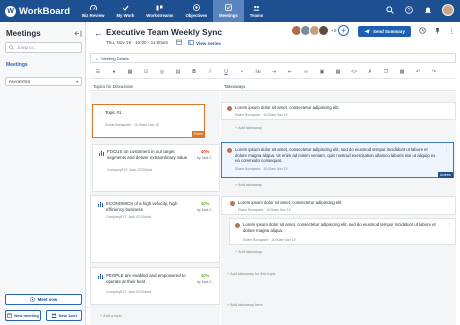 The image size is (460, 325). What do you see at coordinates (354, 72) in the screenshot?
I see `code-icon: <>` at bounding box center [354, 72].